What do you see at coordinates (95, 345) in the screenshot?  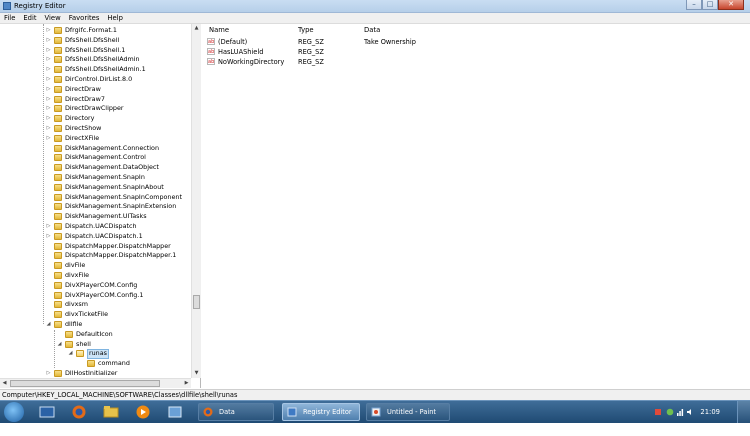 I see `tree-item: ◢ shell` at bounding box center [95, 345].